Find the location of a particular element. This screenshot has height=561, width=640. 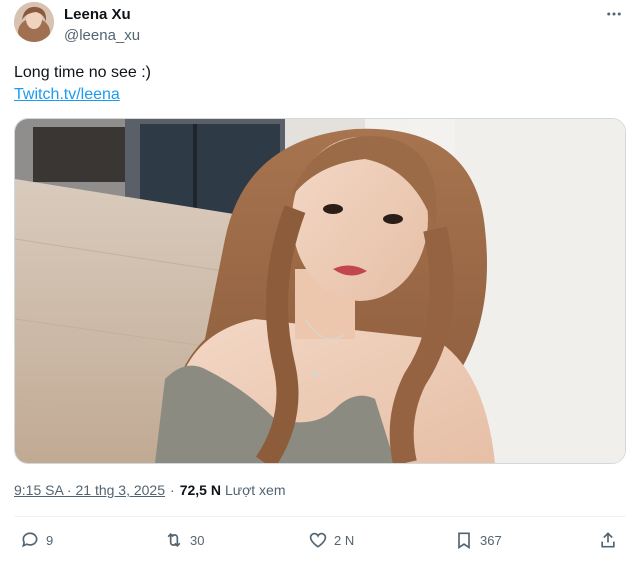

retweet-count: 30 is located at coordinates (197, 540).